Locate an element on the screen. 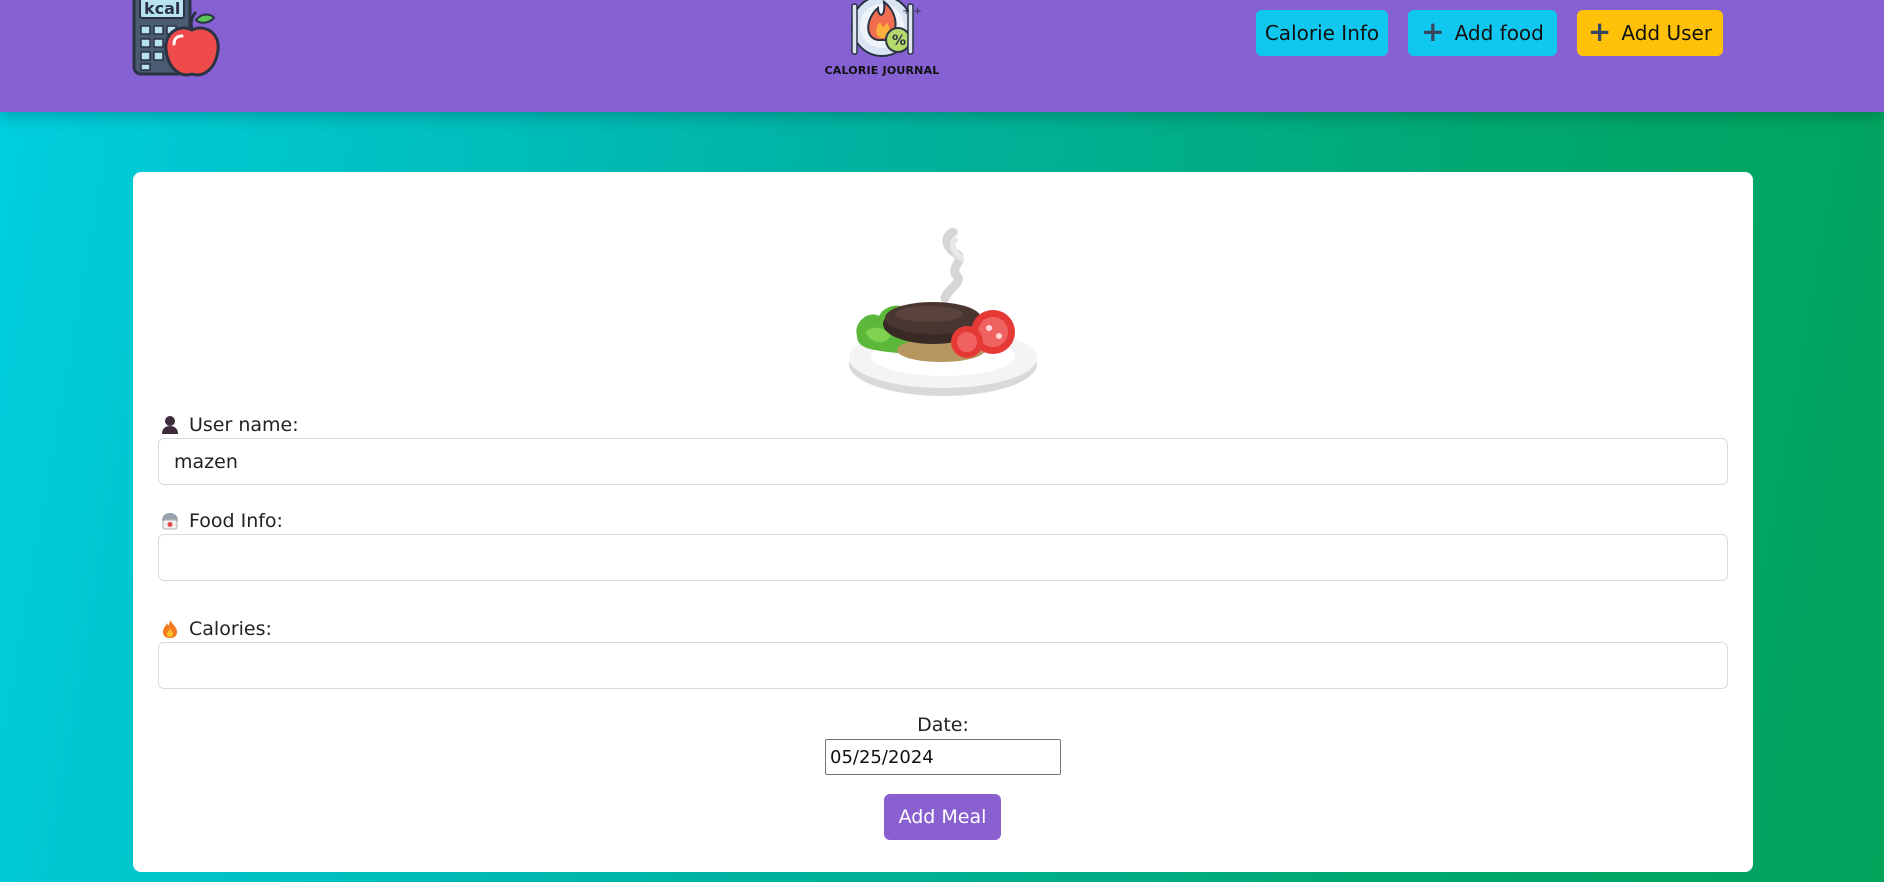 The image size is (1884, 882). add-food-label: Add food is located at coordinates (1499, 33).